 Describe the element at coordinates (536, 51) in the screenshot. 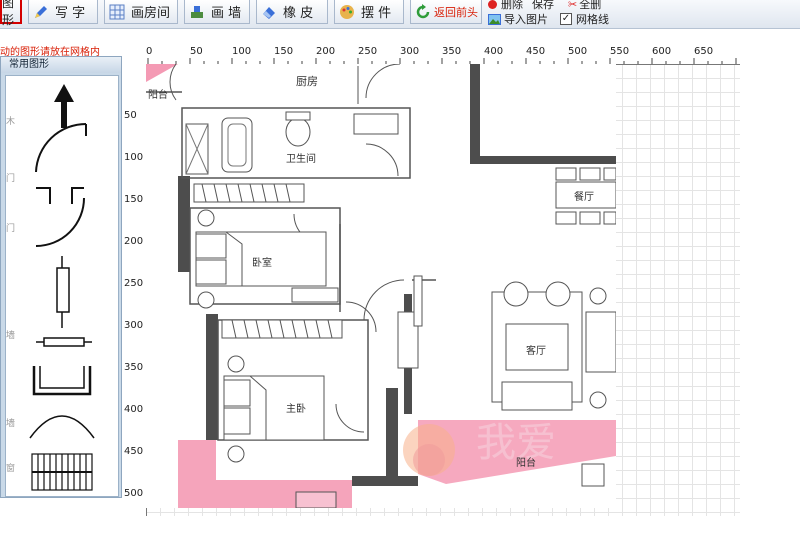

I see `ruler-top-tick: 450` at that location.